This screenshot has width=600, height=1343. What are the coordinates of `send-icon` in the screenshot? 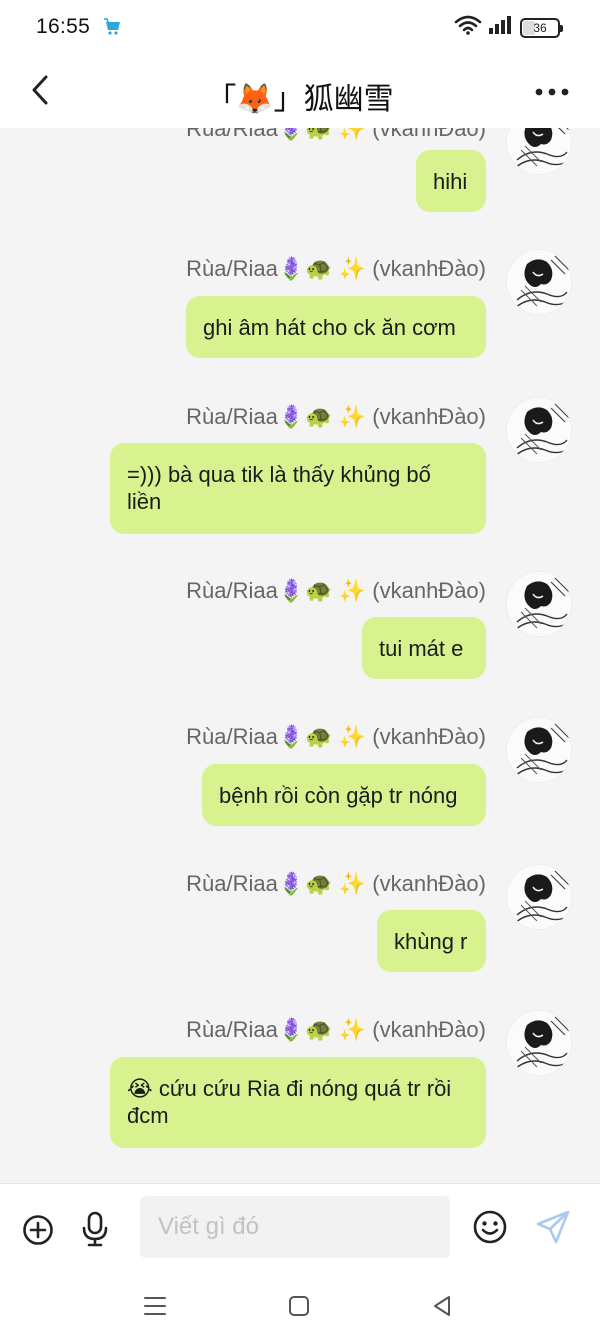 It's located at (553, 1230).